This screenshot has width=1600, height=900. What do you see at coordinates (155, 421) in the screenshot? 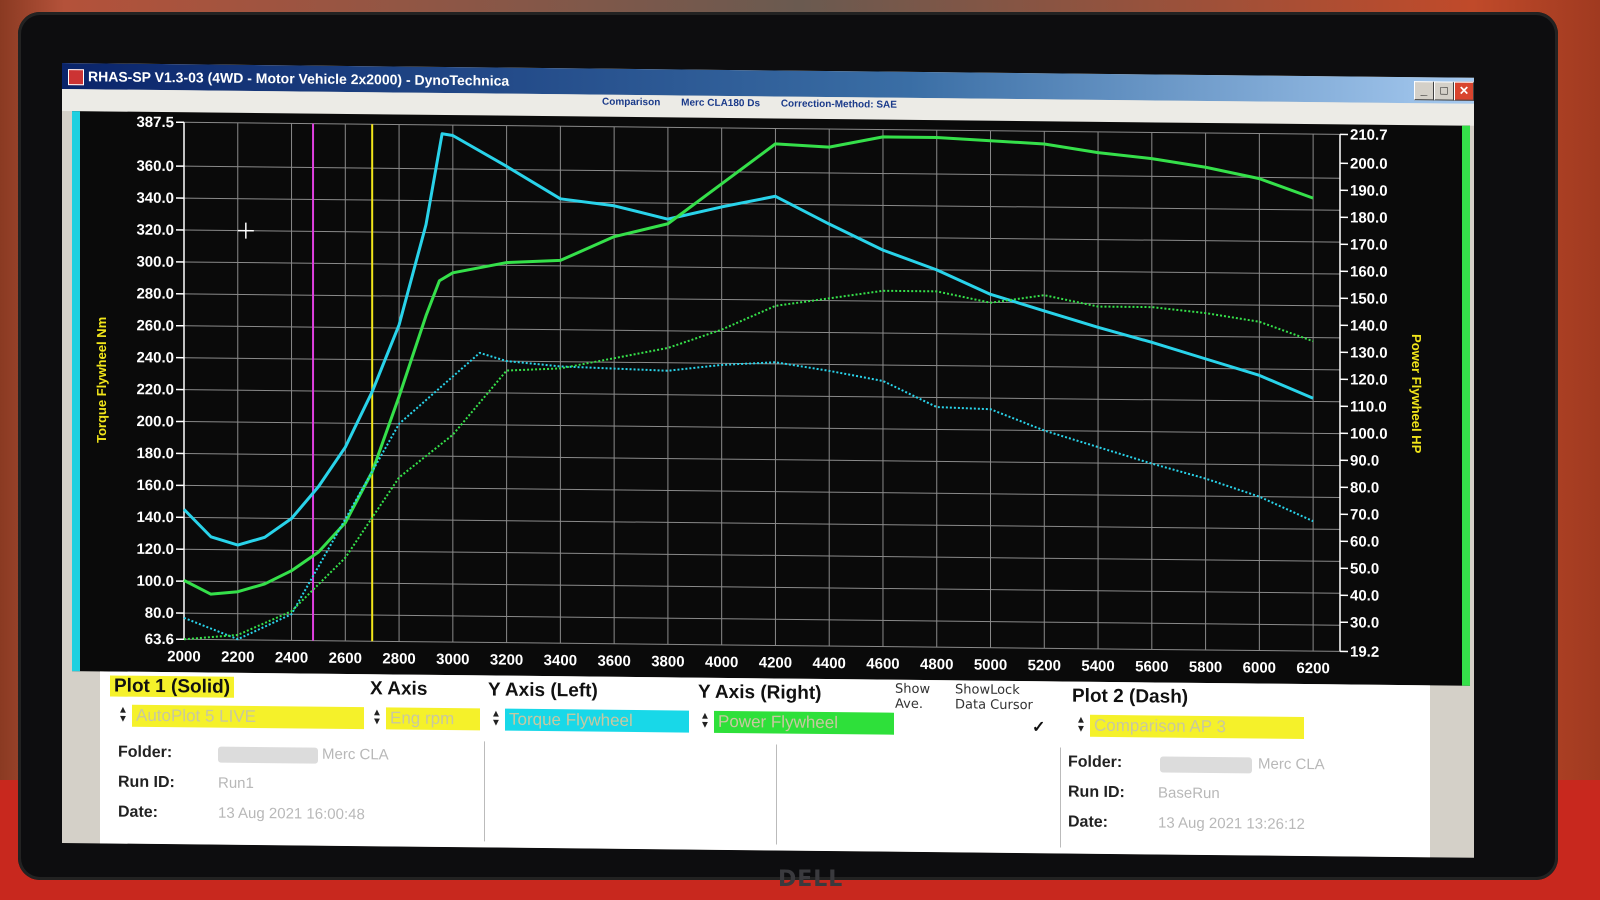
I see `y-left-tick-label: 200.0` at bounding box center [155, 421].